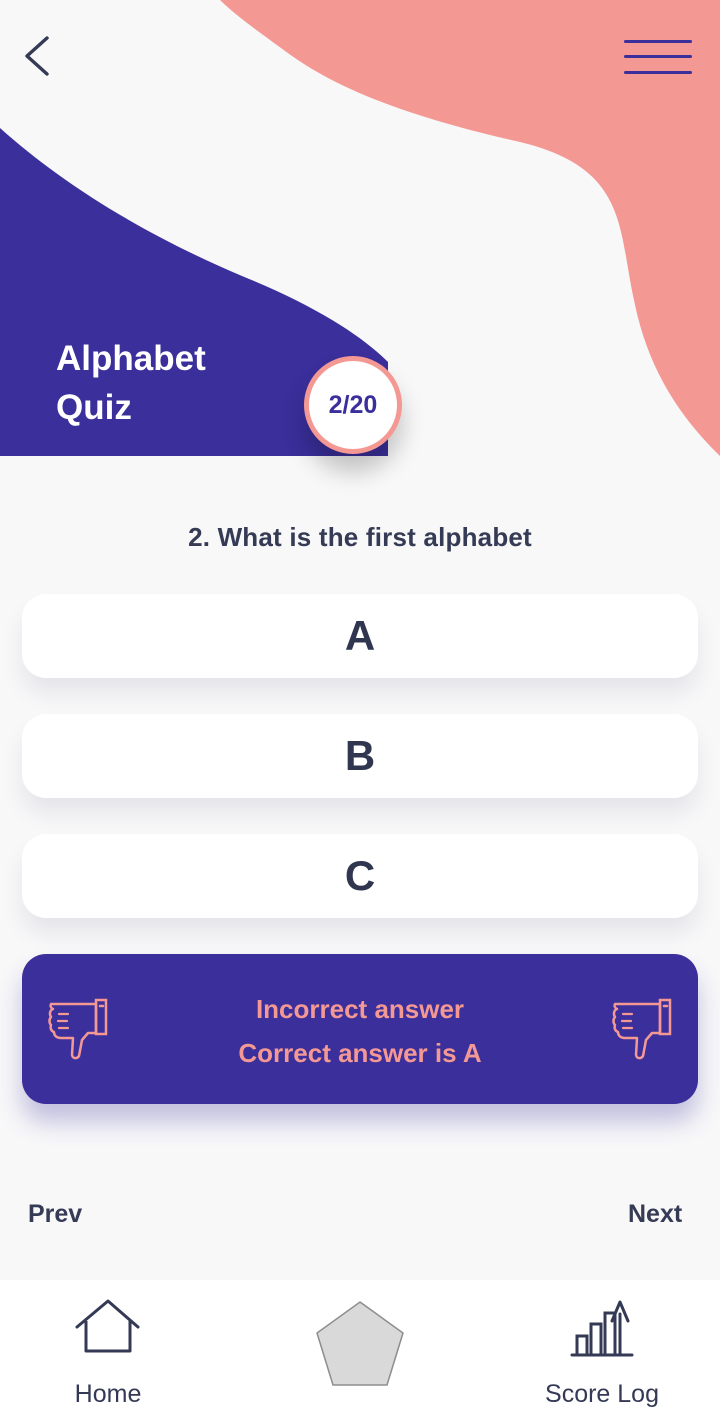 This screenshot has width=720, height=1420. I want to click on home-label: Home, so click(108, 1394).